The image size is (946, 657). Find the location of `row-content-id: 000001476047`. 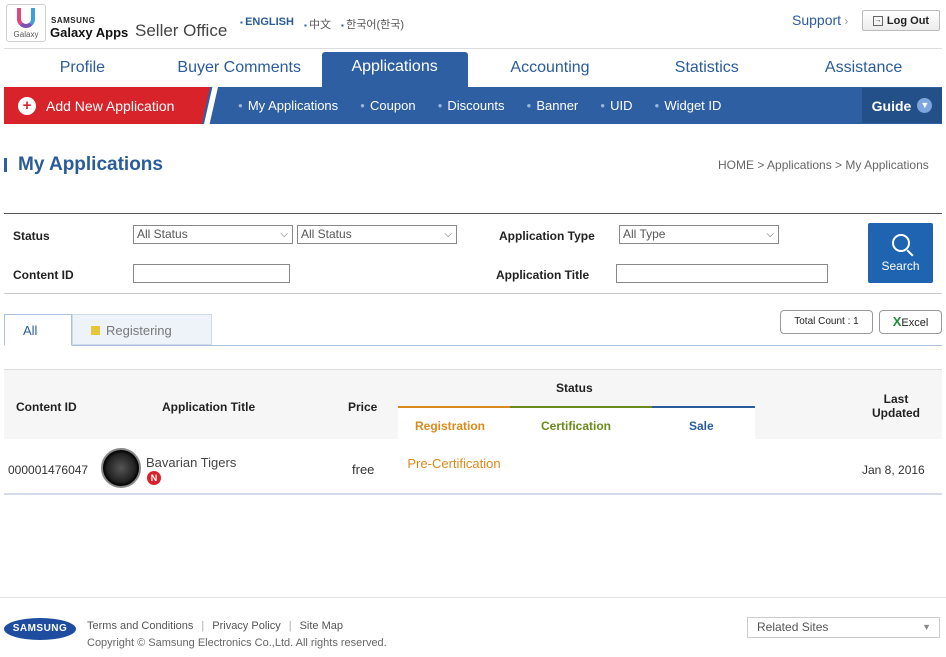

row-content-id: 000001476047 is located at coordinates (48, 470).